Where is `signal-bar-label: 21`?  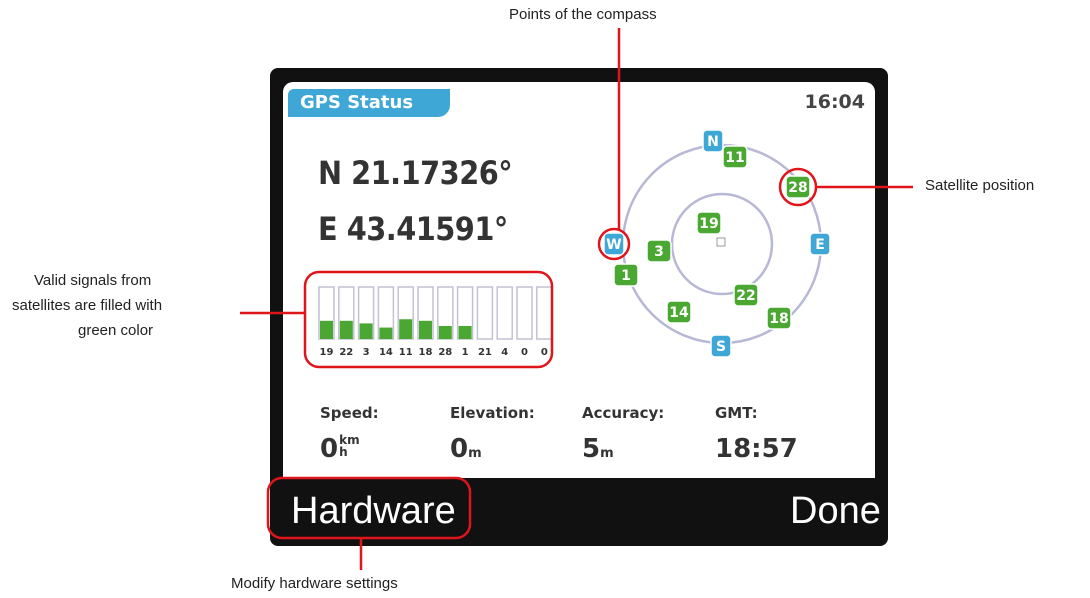
signal-bar-label: 21 is located at coordinates (485, 352).